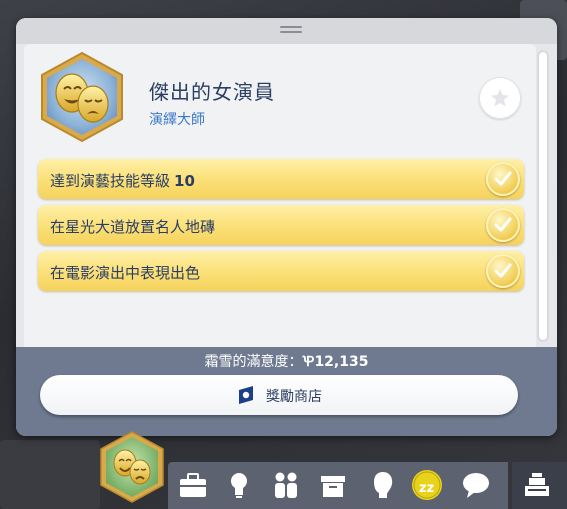 The width and height of the screenshot is (567, 509). What do you see at coordinates (426, 488) in the screenshot?
I see `svg-text: zz` at bounding box center [426, 488].